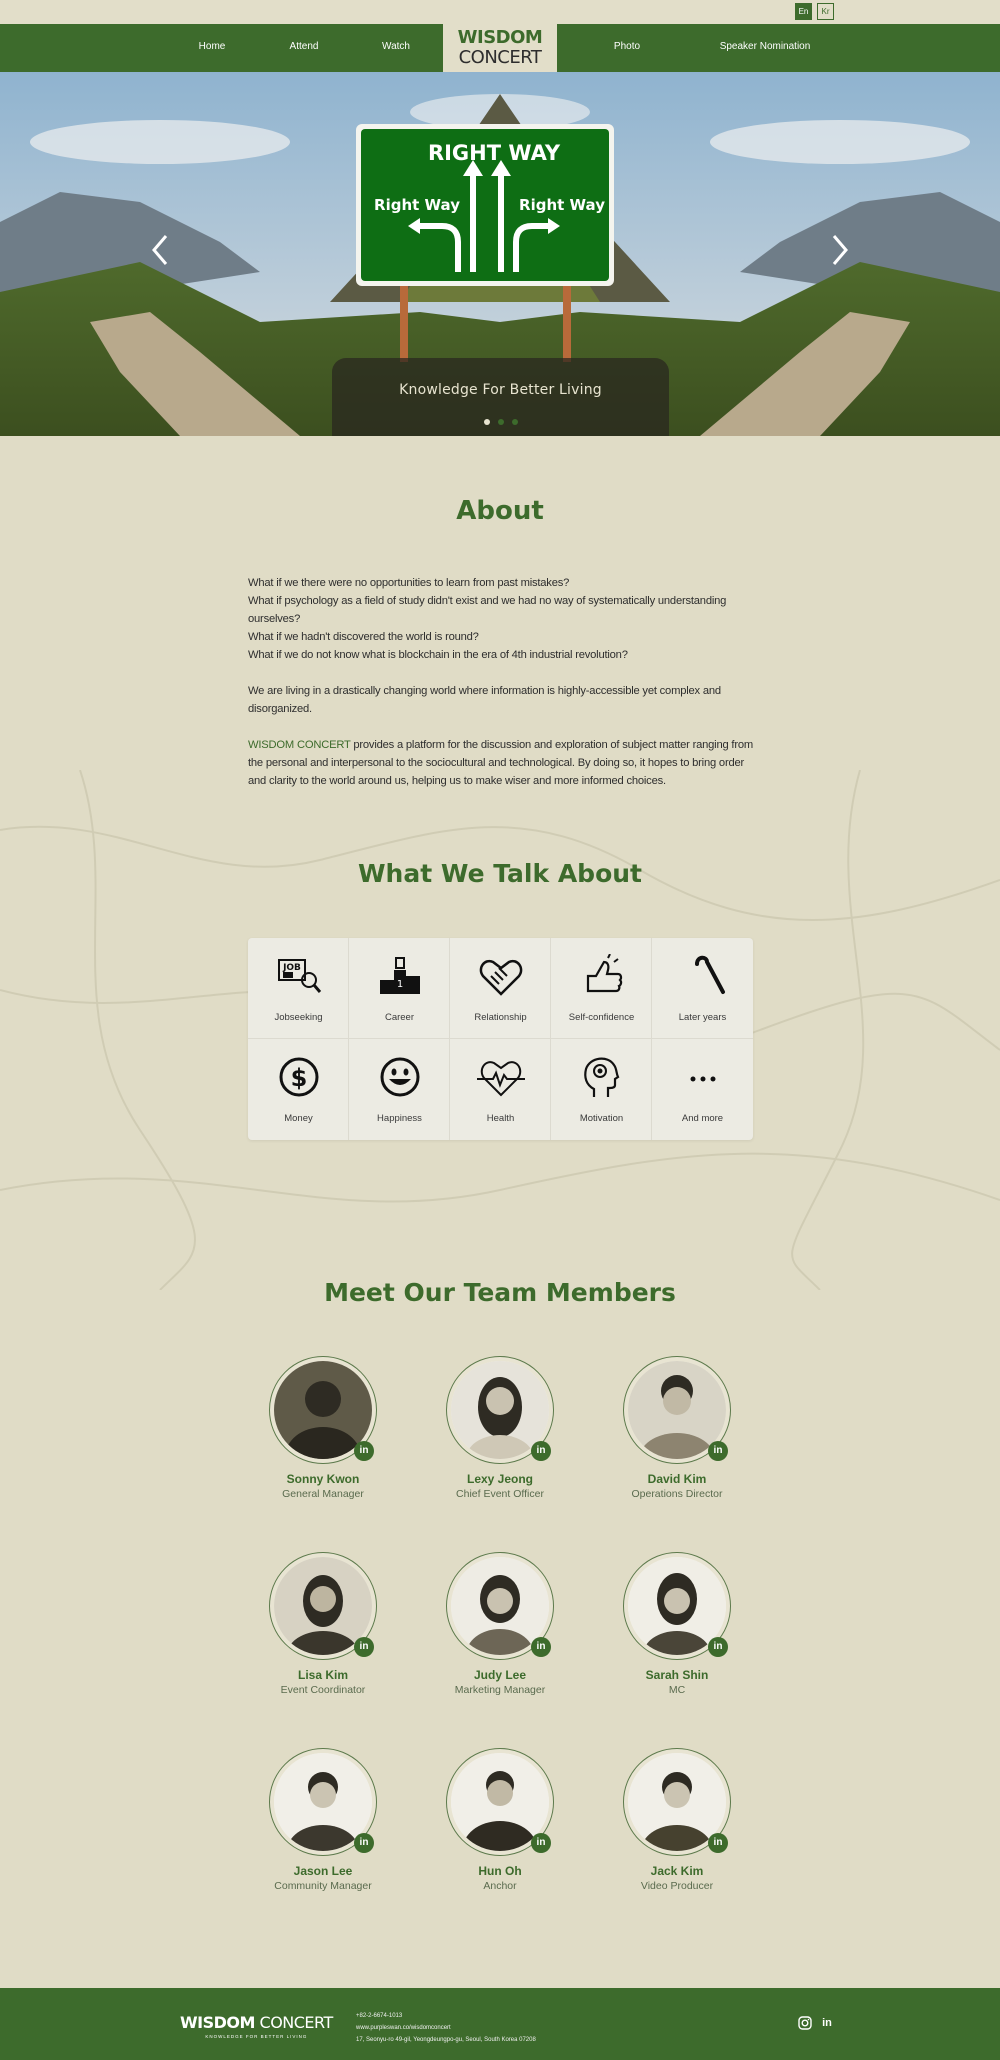  I want to click on team-member: in Hun Oh Anchor, so click(500, 1820).